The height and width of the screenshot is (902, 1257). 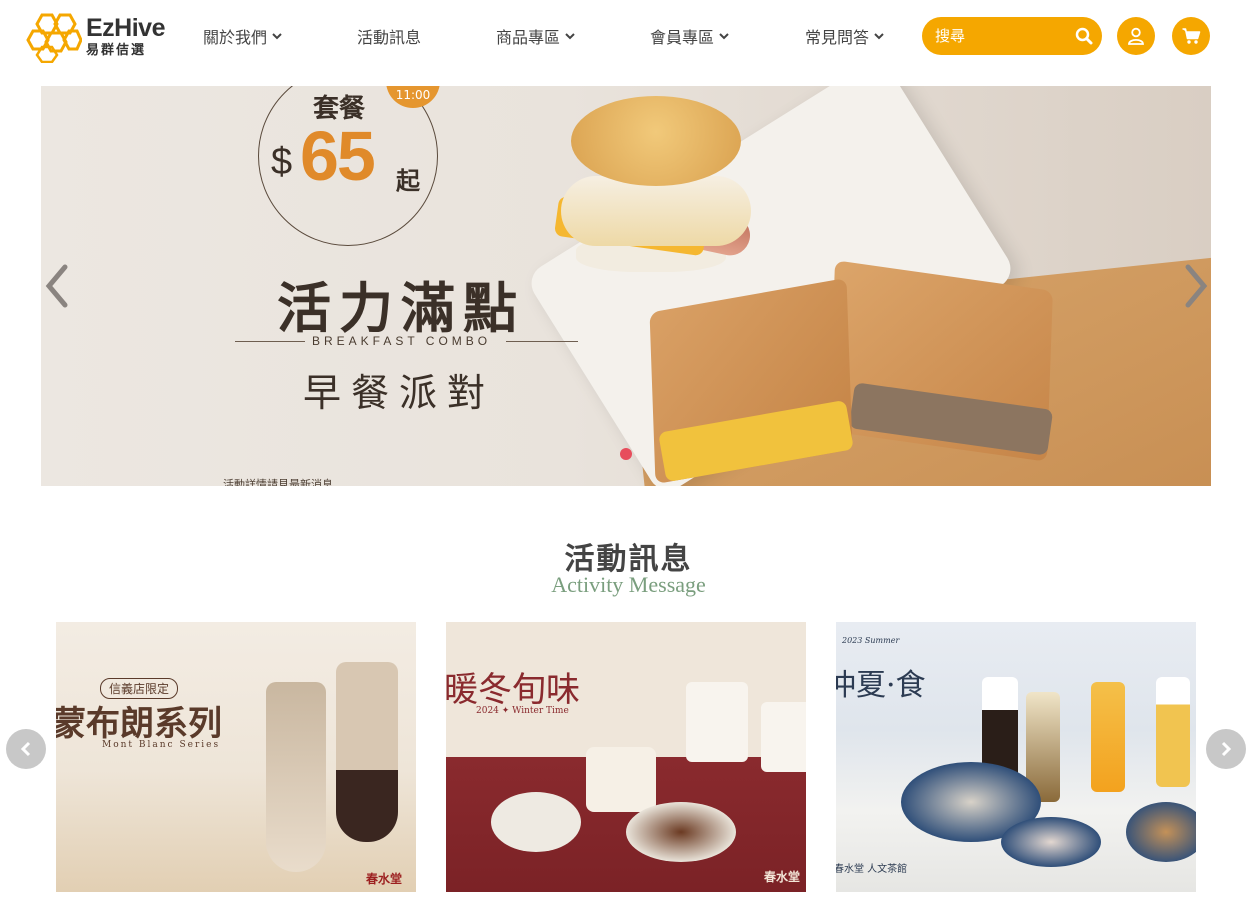 What do you see at coordinates (837, 37) in the screenshot?
I see `nav-label: 常見問答` at bounding box center [837, 37].